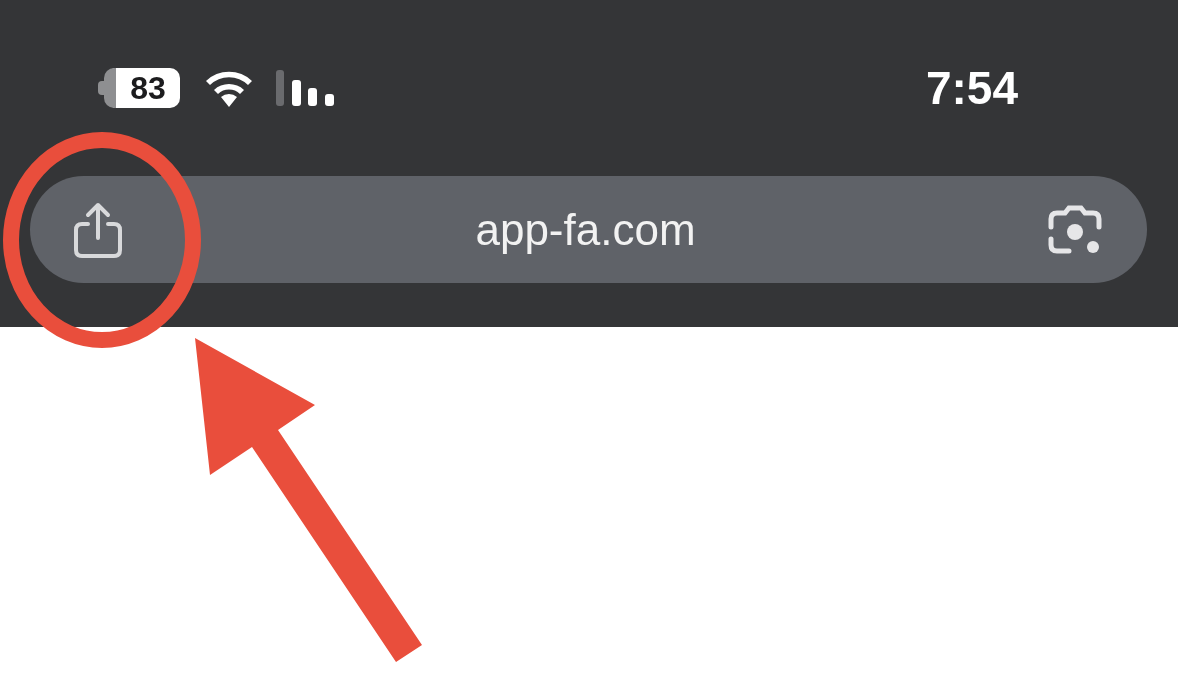  Describe the element at coordinates (229, 88) in the screenshot. I see `wifi-icon` at that location.